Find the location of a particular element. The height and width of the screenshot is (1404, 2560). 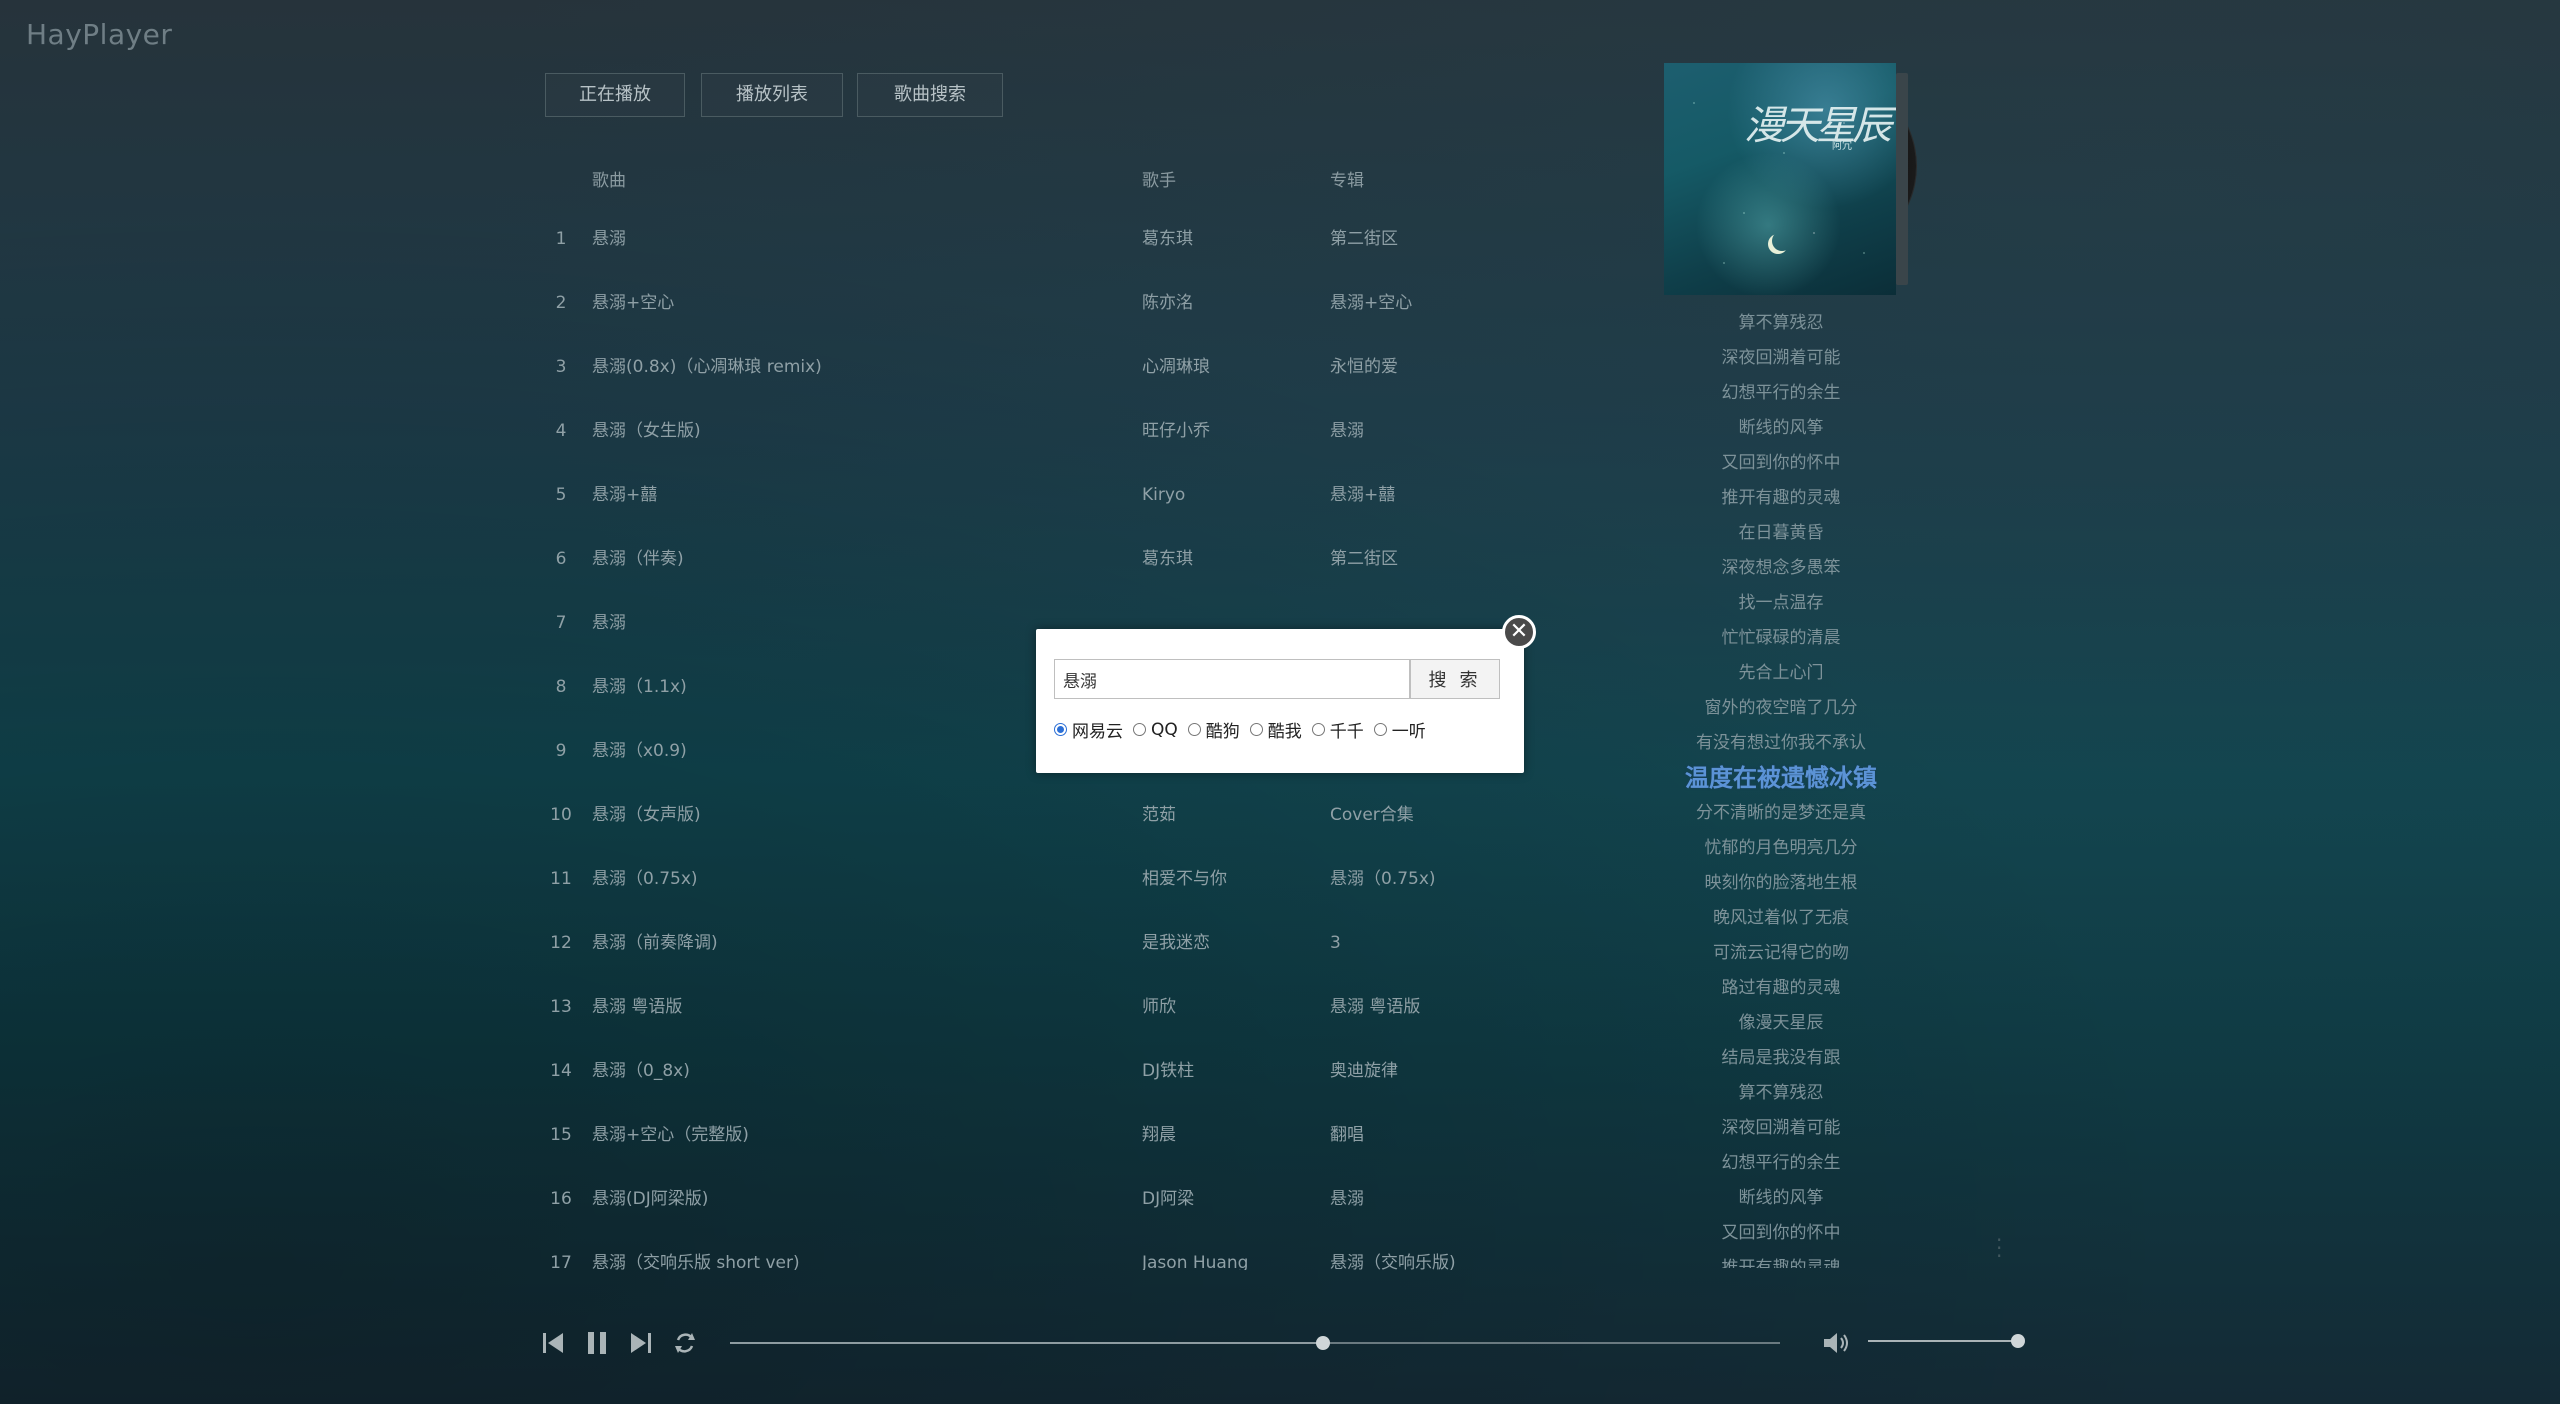

song-artist: 师欣 is located at coordinates (1159, 1007).